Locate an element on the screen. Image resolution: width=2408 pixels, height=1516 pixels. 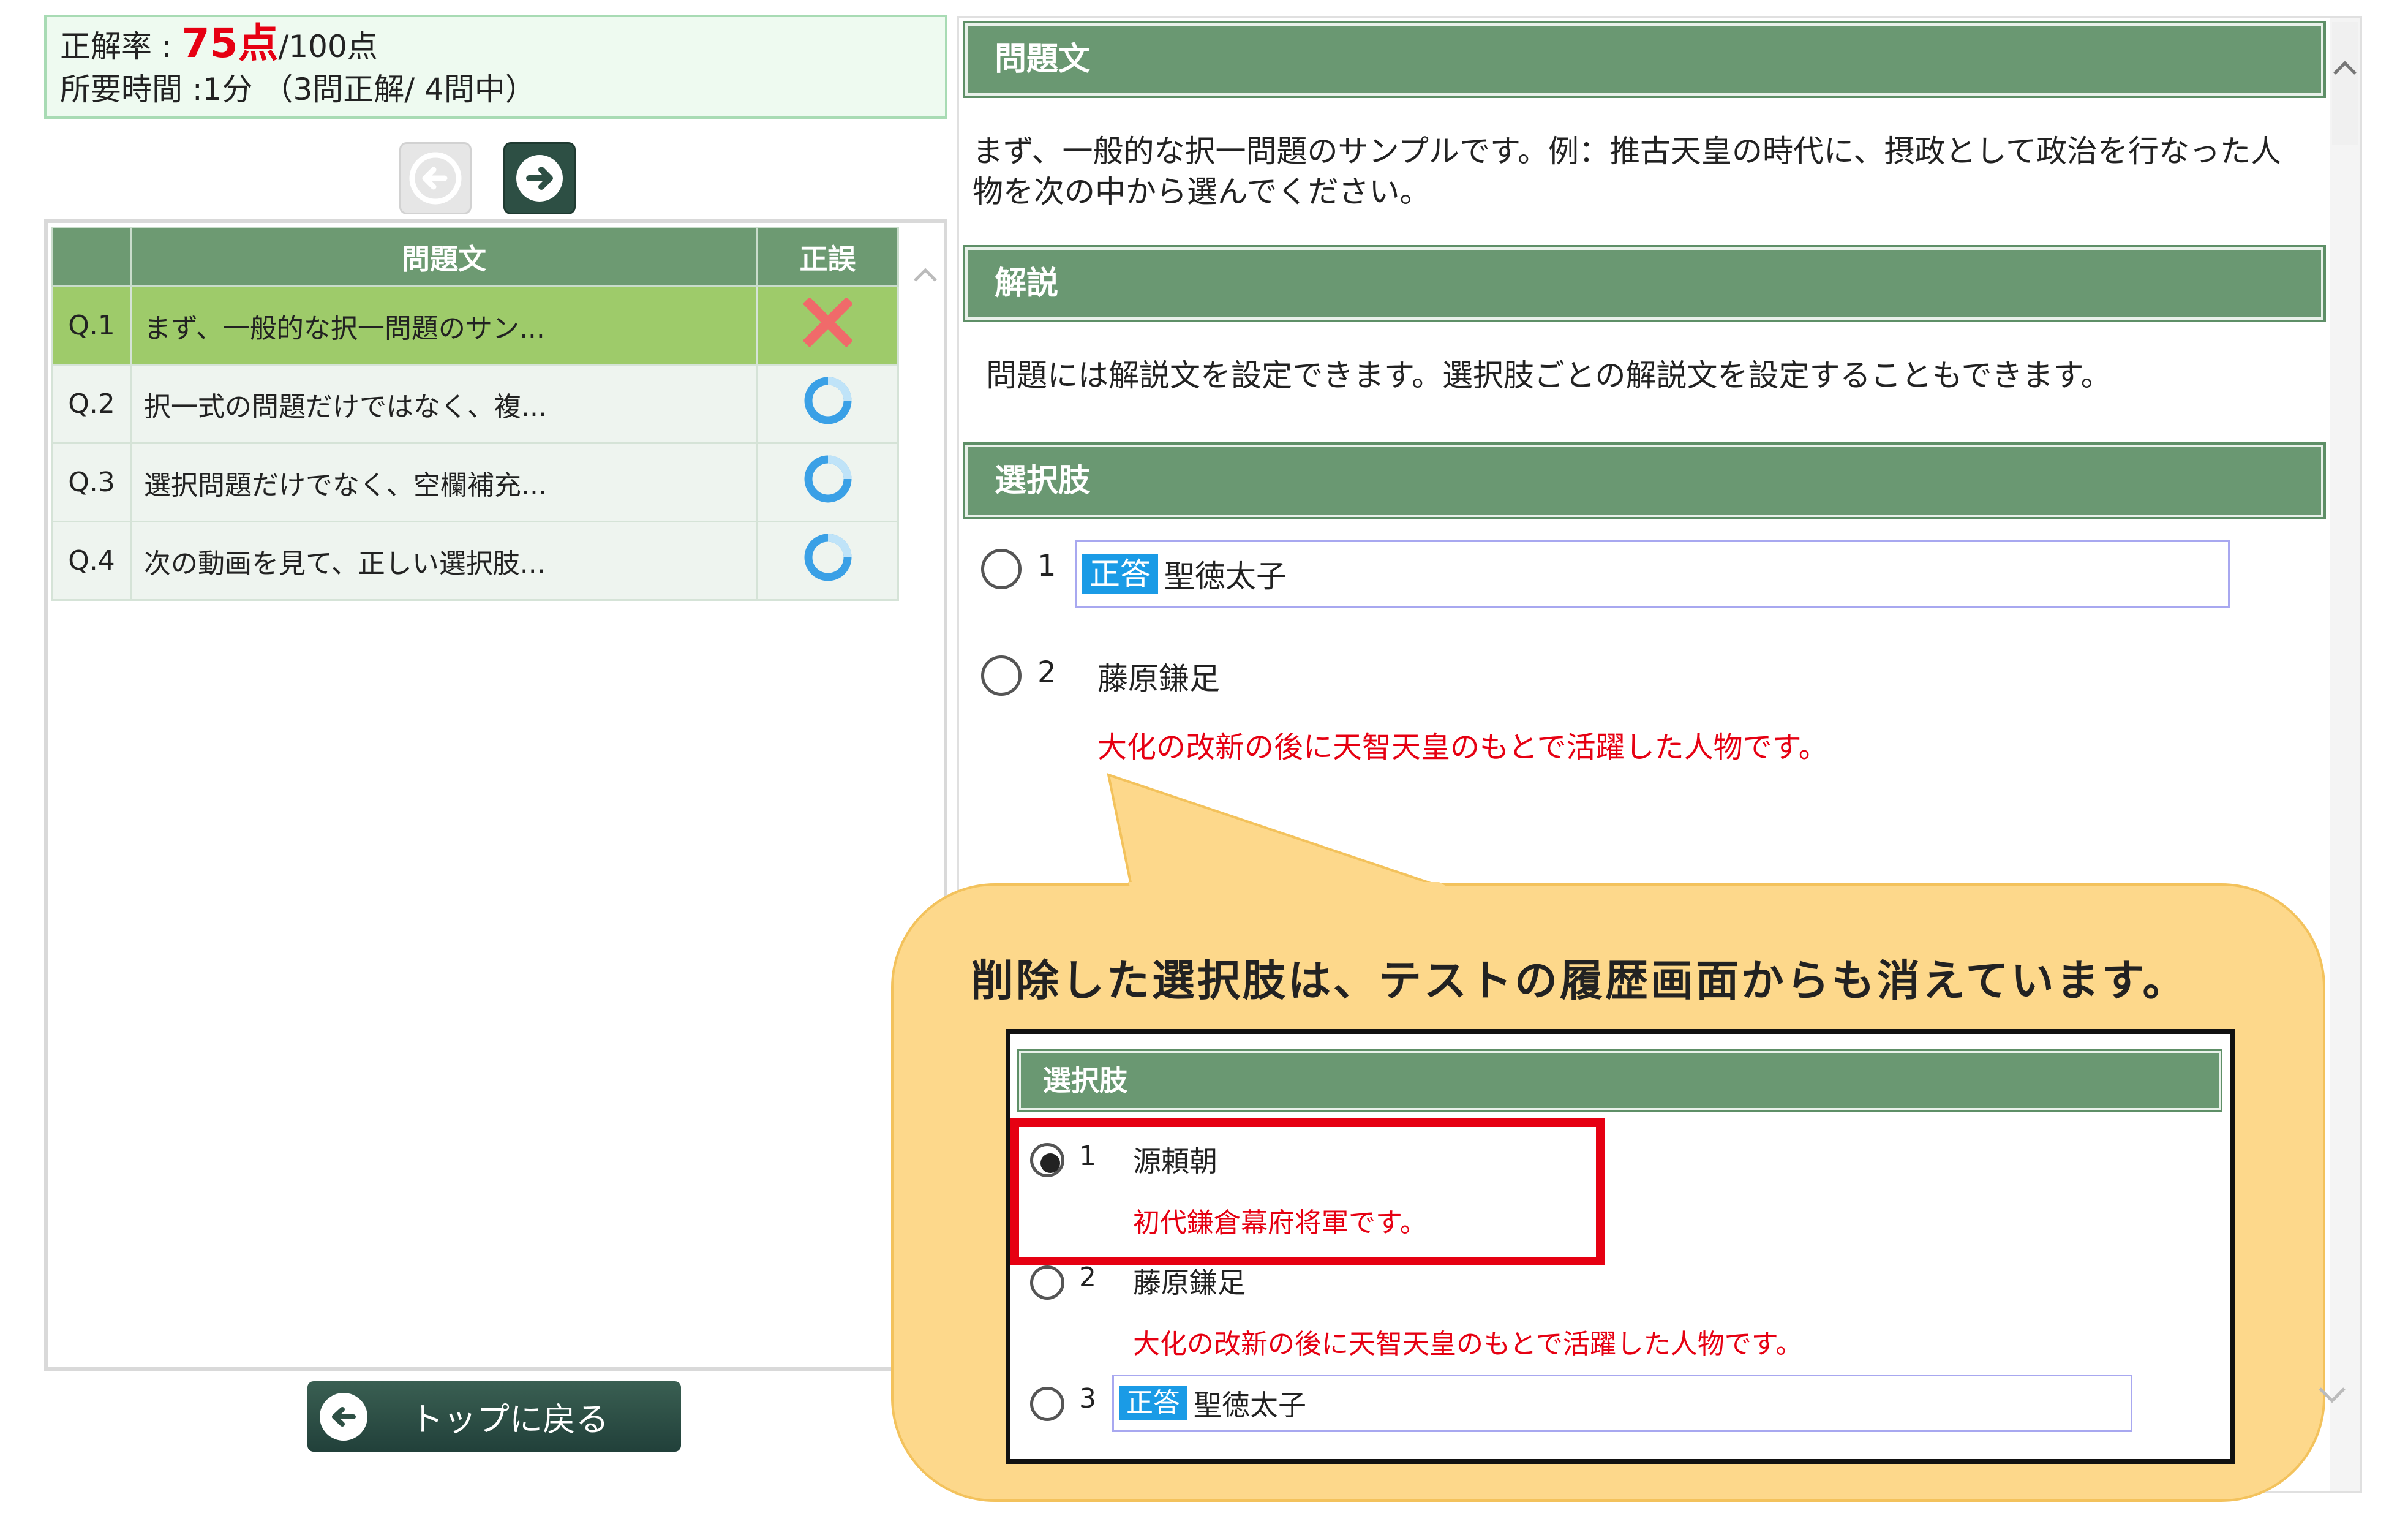
callout-pointer-fill is located at coordinates (1296, 889).